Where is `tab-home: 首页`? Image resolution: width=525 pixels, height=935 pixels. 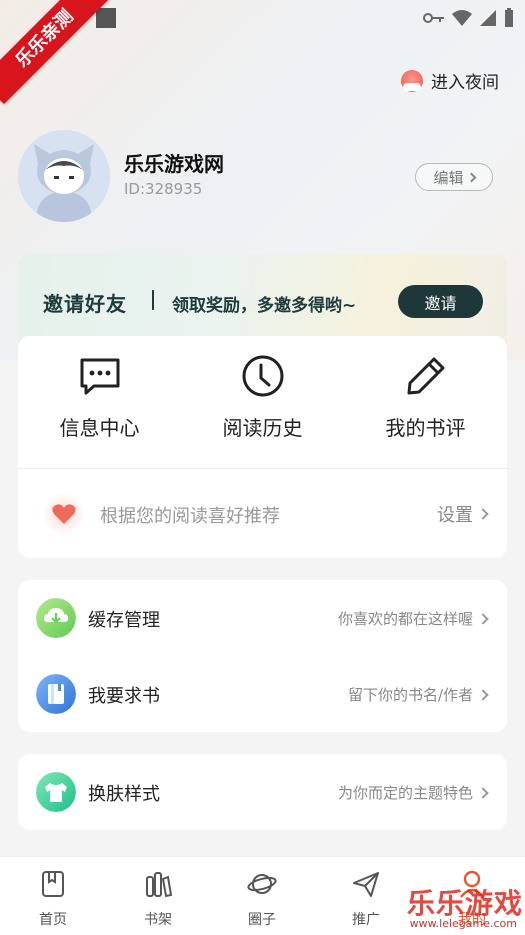 tab-home: 首页 is located at coordinates (53, 899).